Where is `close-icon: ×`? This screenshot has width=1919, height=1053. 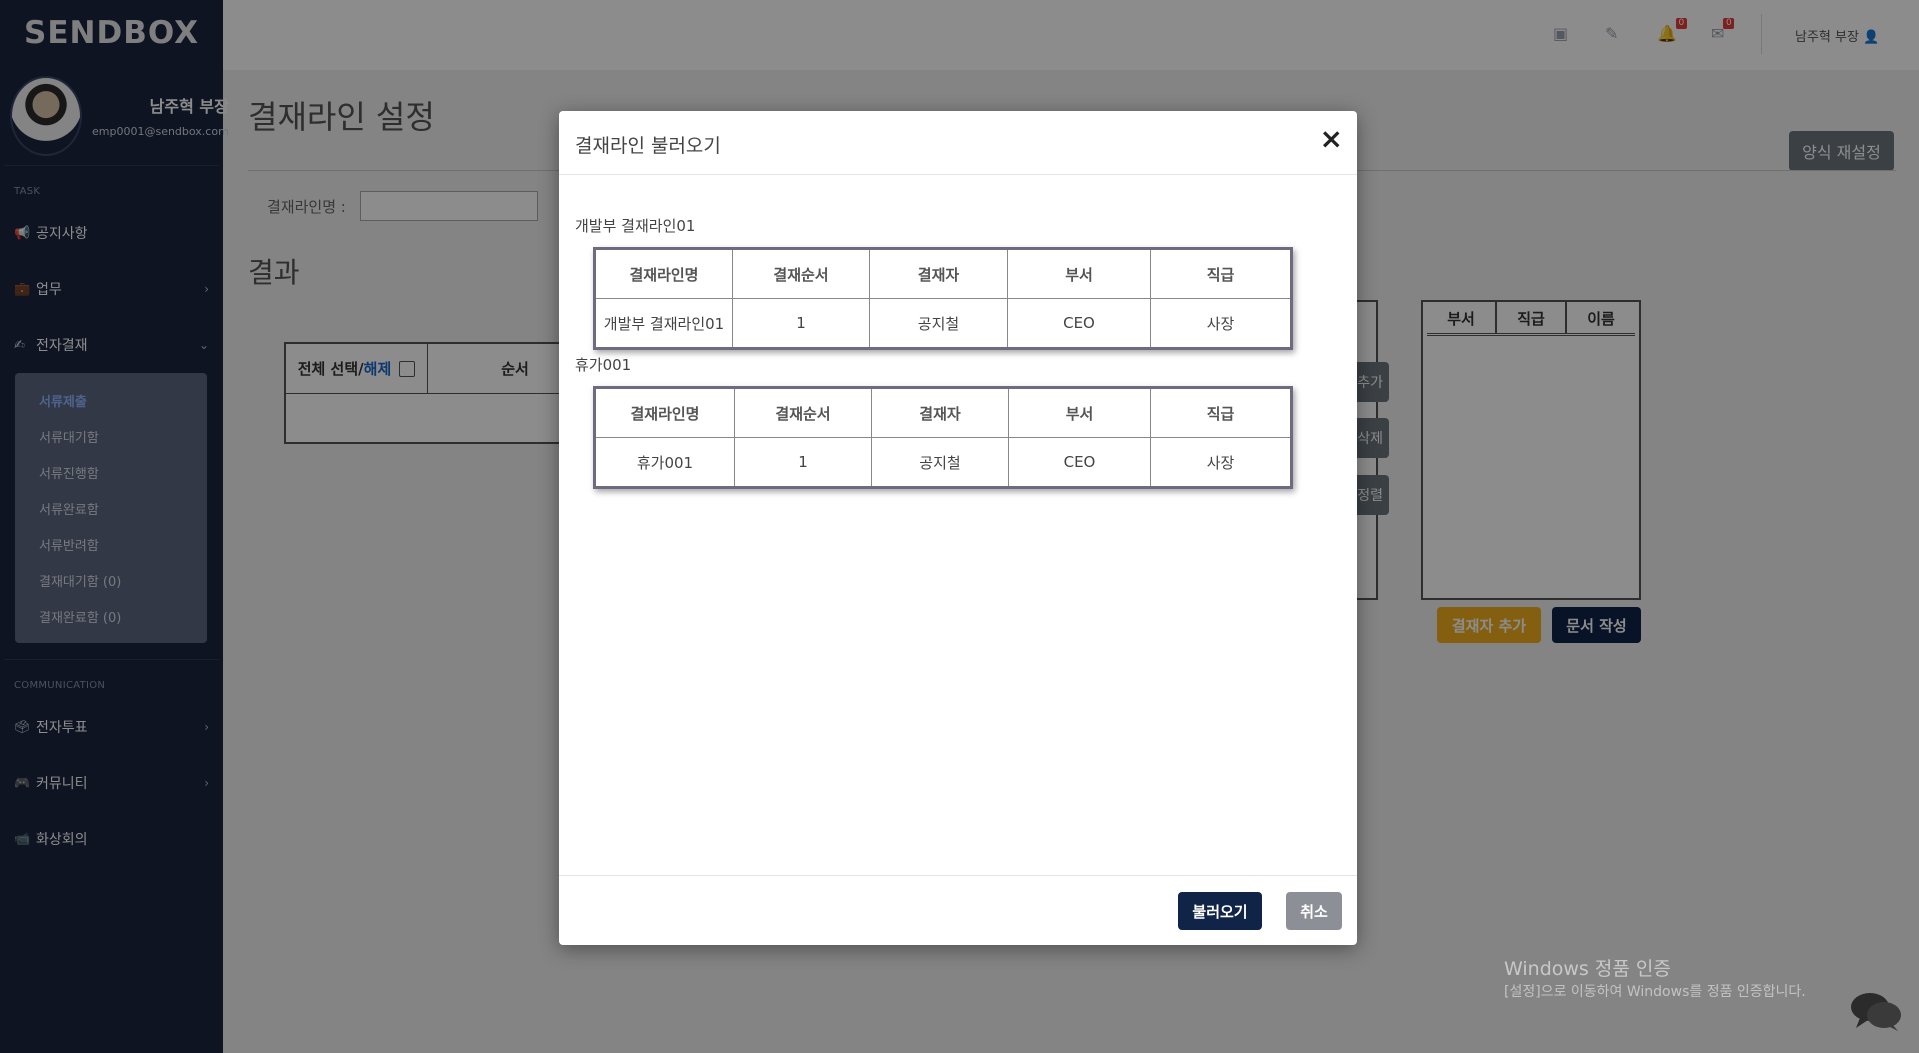 close-icon: × is located at coordinates (1331, 139).